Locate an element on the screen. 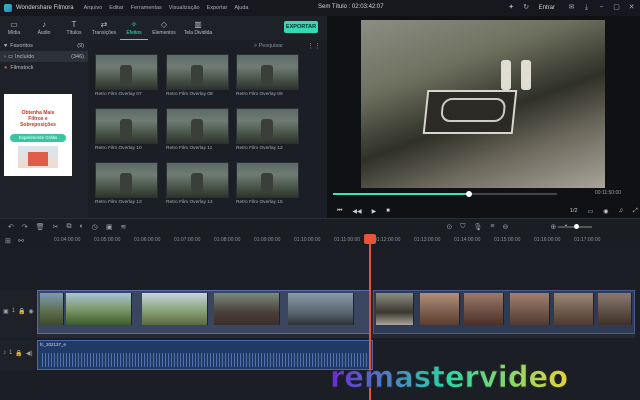  effect-thumb: Retro Film Overlay 10 is located at coordinates (126, 132).